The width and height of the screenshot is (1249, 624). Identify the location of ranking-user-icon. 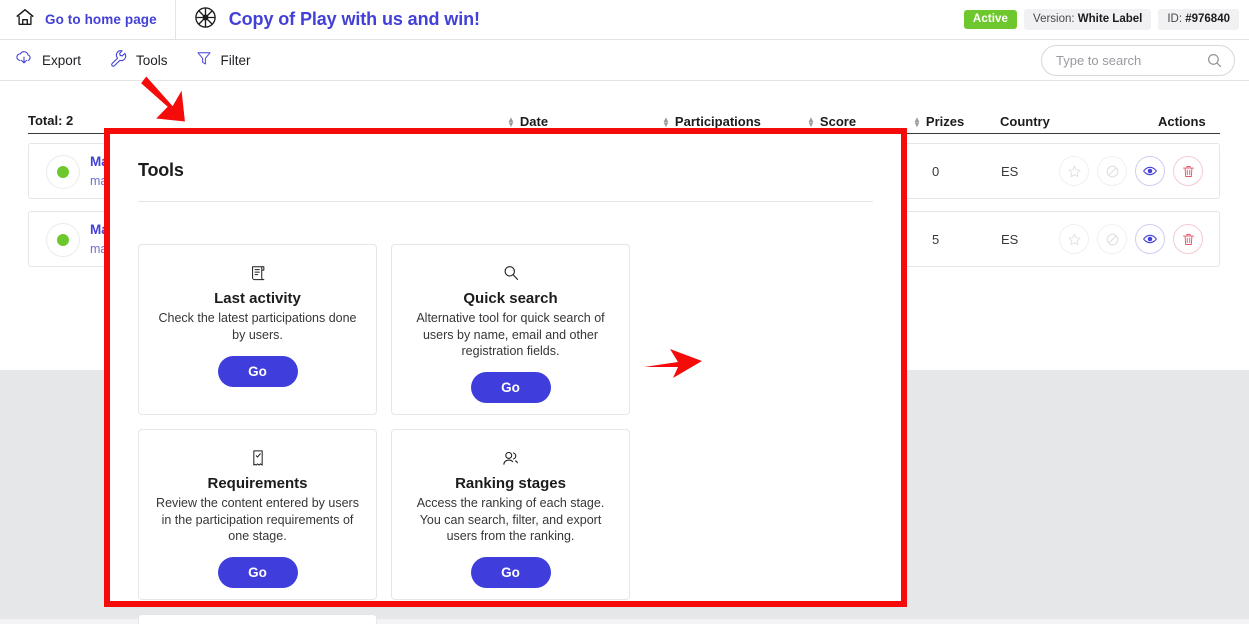
(510, 458).